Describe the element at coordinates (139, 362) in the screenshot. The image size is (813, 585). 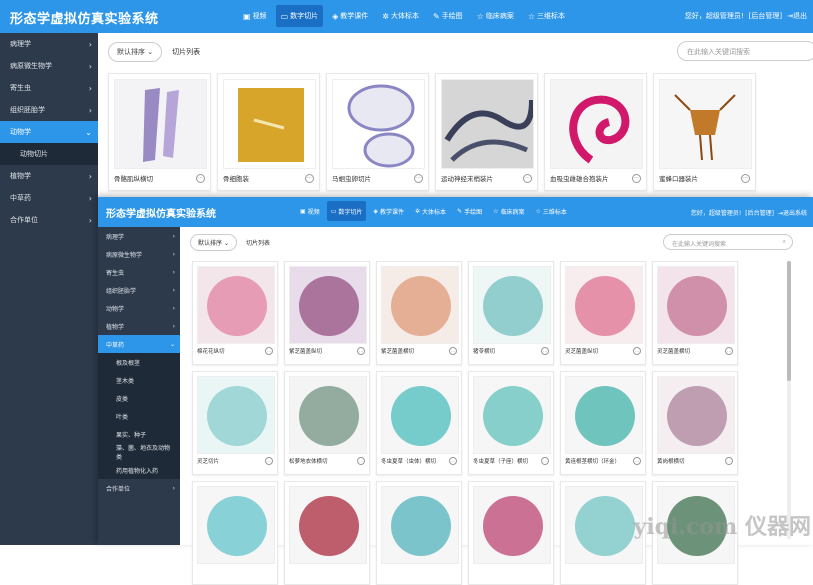
I see `sidebar-item: 根及根茎` at that location.